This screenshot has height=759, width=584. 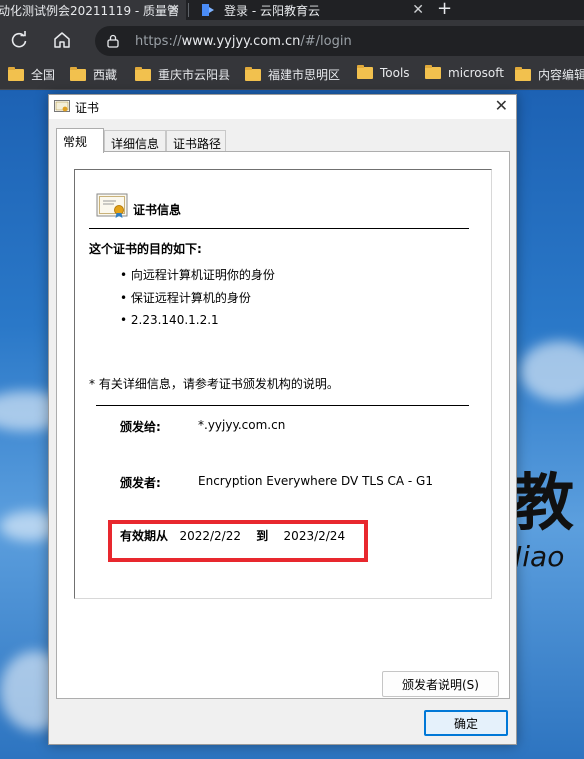 I want to click on yyjyy-favicon-icon, so click(x=208, y=10).